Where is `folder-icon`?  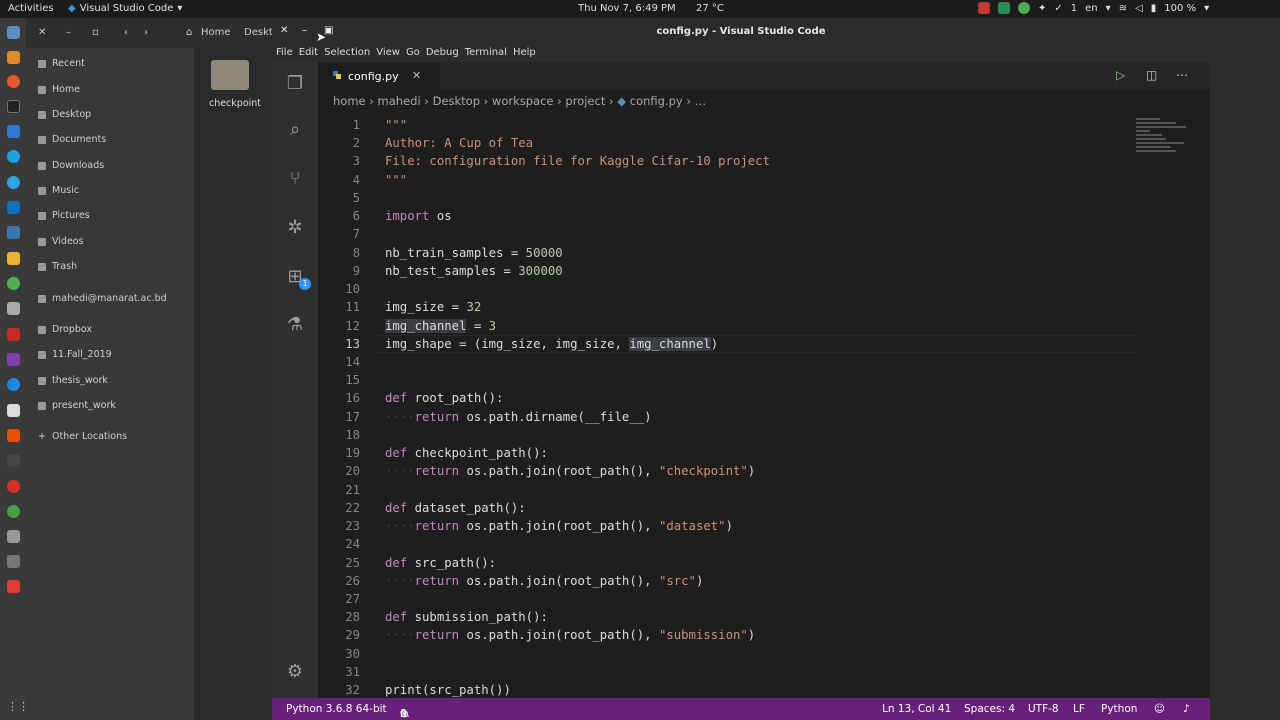 folder-icon is located at coordinates (230, 75).